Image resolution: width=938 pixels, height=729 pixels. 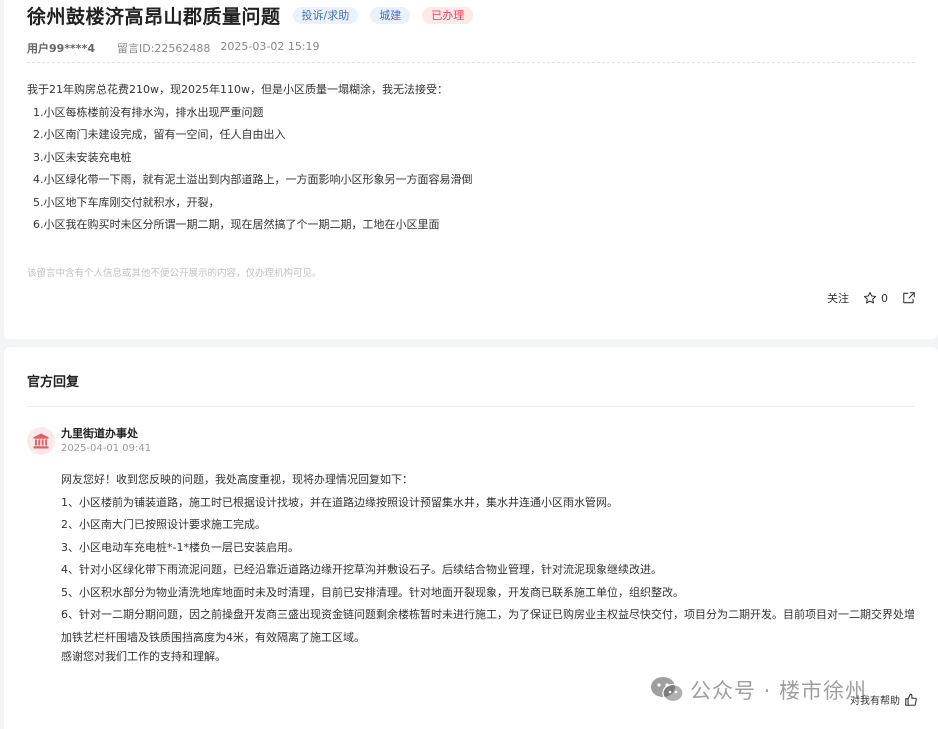 What do you see at coordinates (325, 15) in the screenshot?
I see `tag-category: 投诉/求助` at bounding box center [325, 15].